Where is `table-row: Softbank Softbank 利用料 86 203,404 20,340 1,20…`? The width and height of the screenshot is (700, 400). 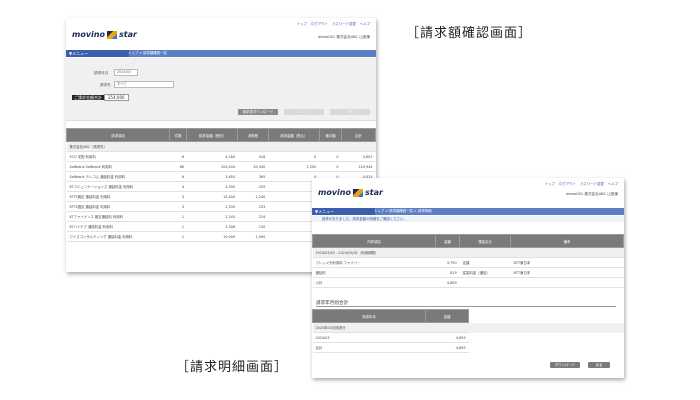
table-row: Softbank Softbank 利用料 86 203,404 20,340 1,20… is located at coordinates (221, 166).